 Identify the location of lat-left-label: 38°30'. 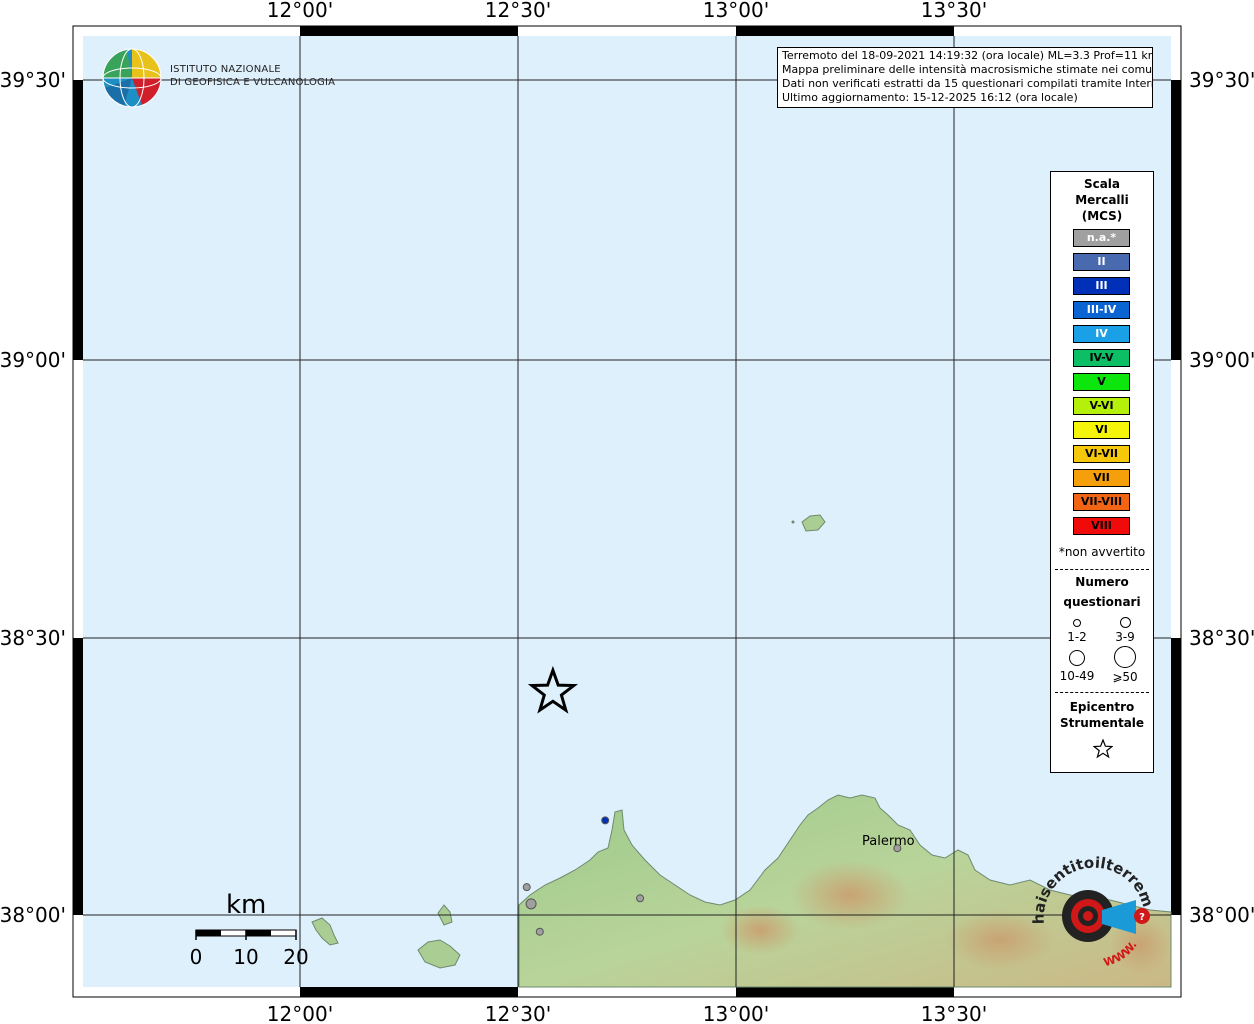
(33, 638).